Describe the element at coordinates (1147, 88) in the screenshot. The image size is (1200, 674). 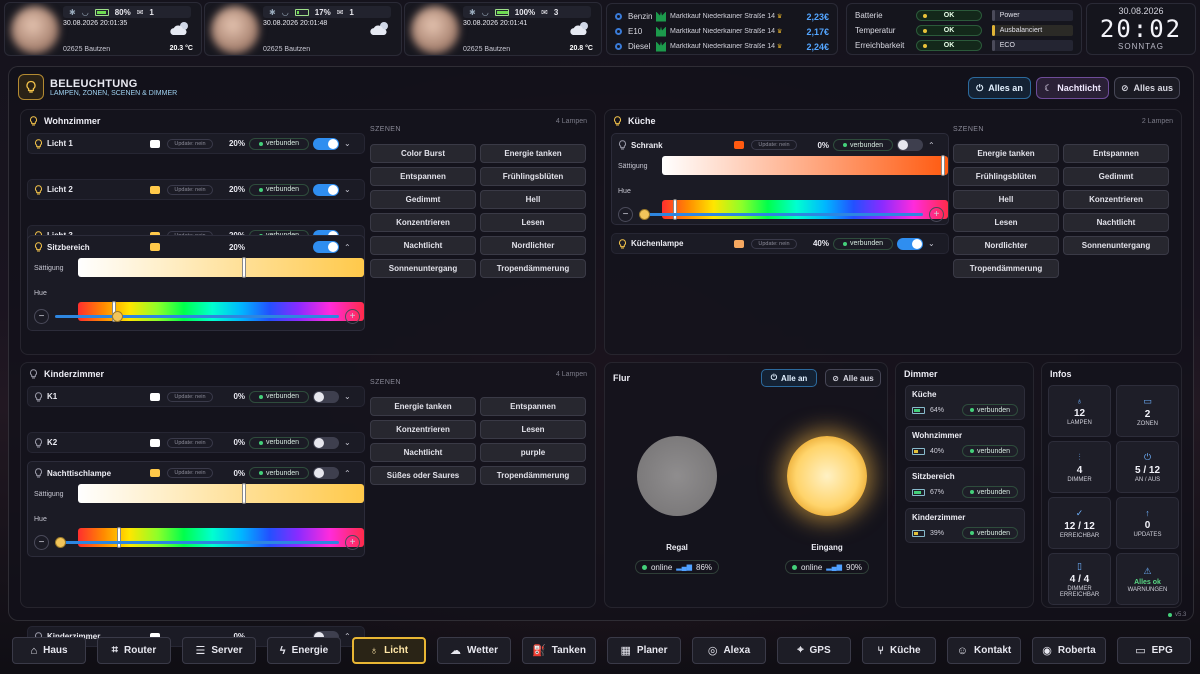
I see `all-off-button: ⊘ Alles aus` at that location.